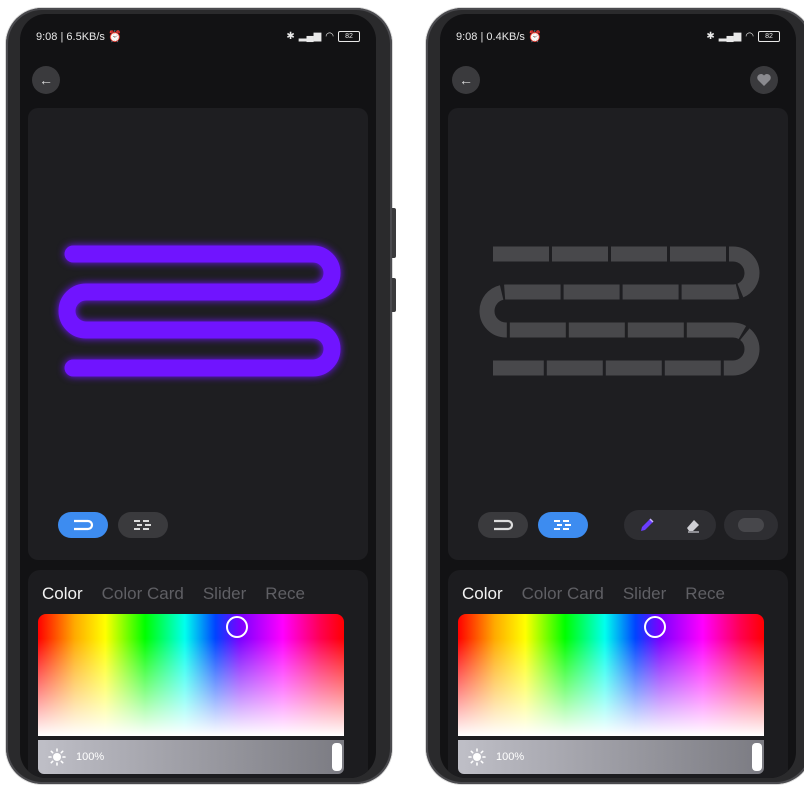 This screenshot has width=804, height=788. I want to click on segment-toggle, so click(751, 525).